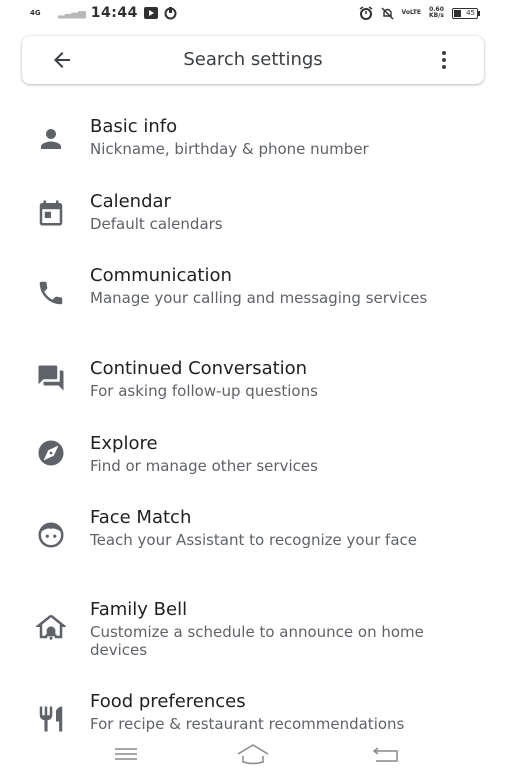 The width and height of the screenshot is (506, 777). Describe the element at coordinates (51, 627) in the screenshot. I see `home-bell-icon` at that location.